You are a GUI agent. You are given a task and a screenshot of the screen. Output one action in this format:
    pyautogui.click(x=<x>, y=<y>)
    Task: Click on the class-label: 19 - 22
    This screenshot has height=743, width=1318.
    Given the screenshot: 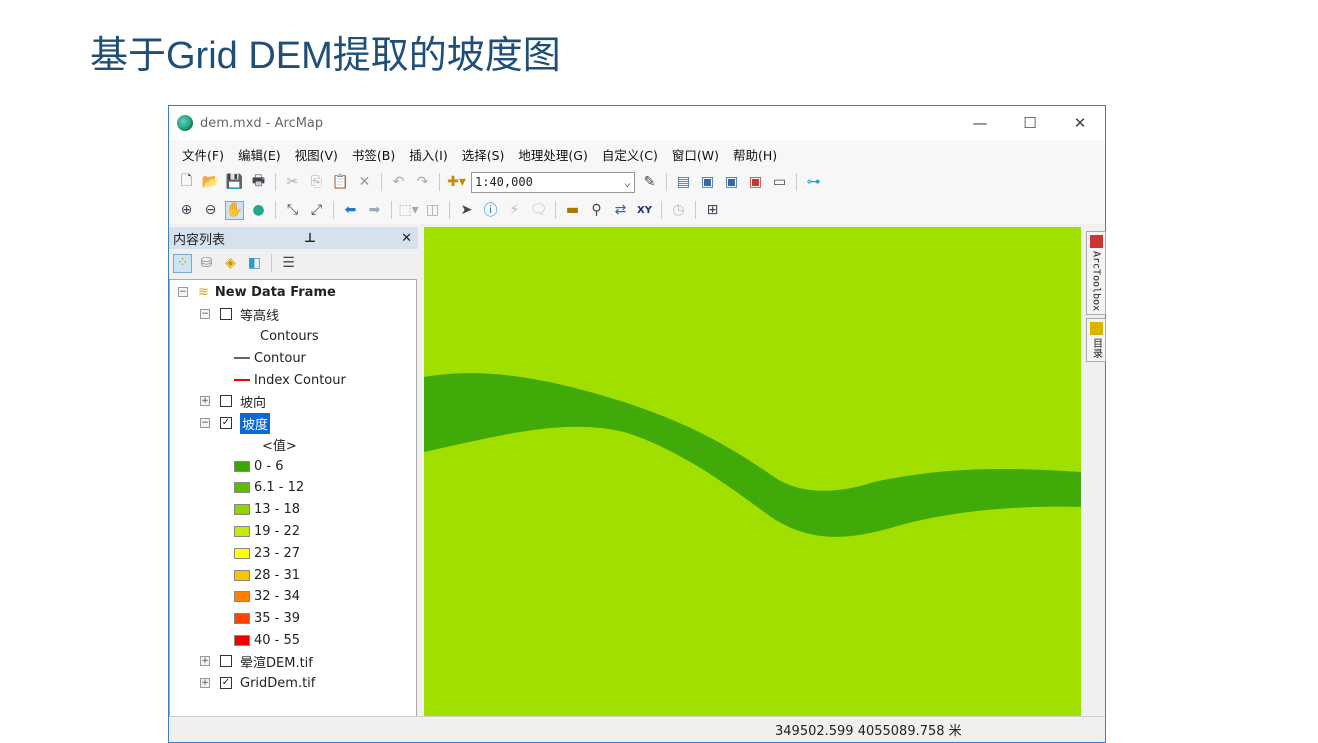 What is the action you would take?
    pyautogui.click(x=277, y=531)
    